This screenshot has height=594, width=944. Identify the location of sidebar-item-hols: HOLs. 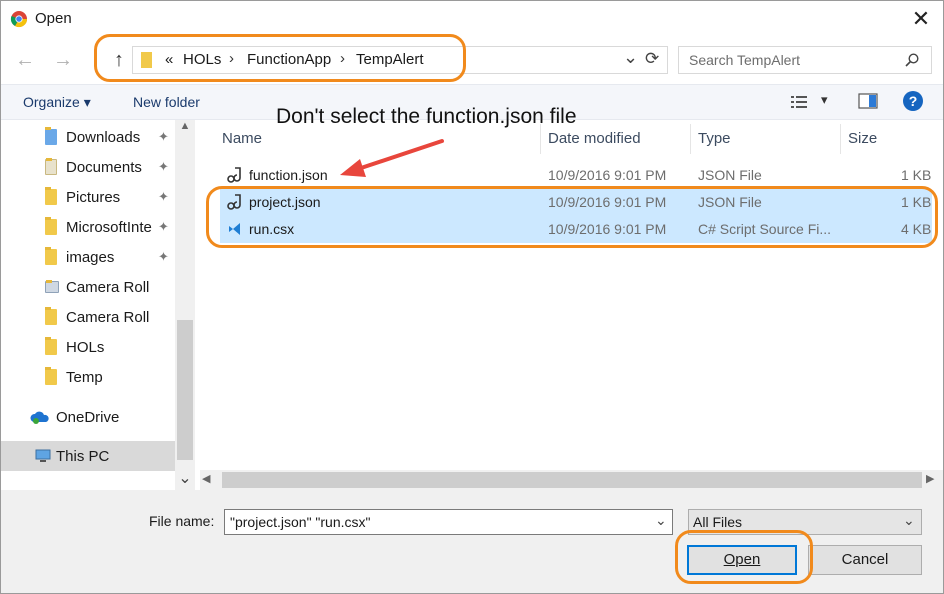
(87, 347).